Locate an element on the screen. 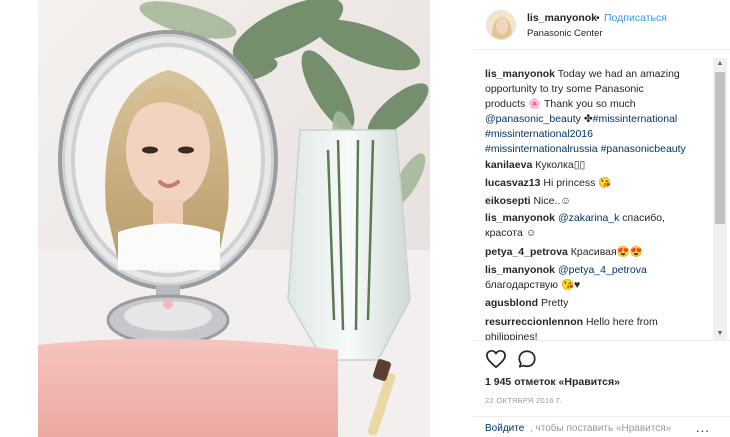  comment-text: Куколка▯▯ is located at coordinates (559, 165).